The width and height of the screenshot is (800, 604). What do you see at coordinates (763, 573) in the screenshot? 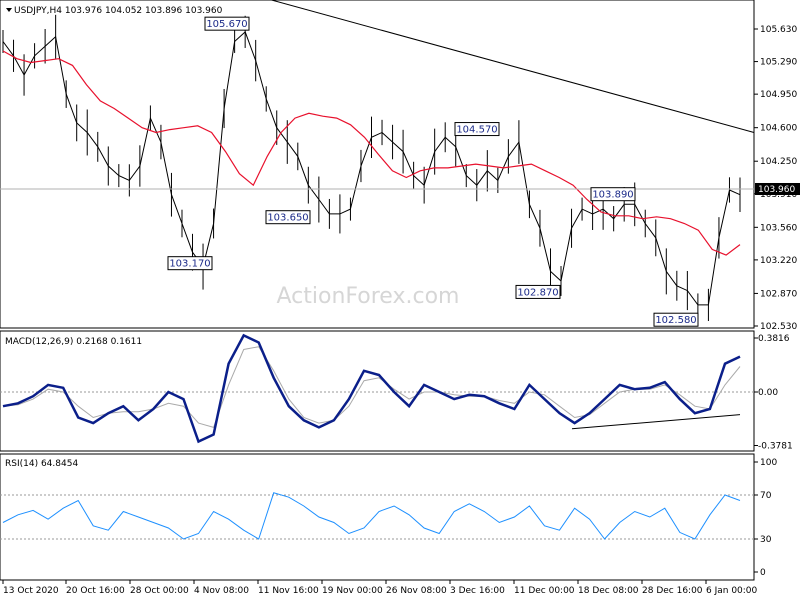
I see `rsi-ytick-label: 0` at bounding box center [763, 573].